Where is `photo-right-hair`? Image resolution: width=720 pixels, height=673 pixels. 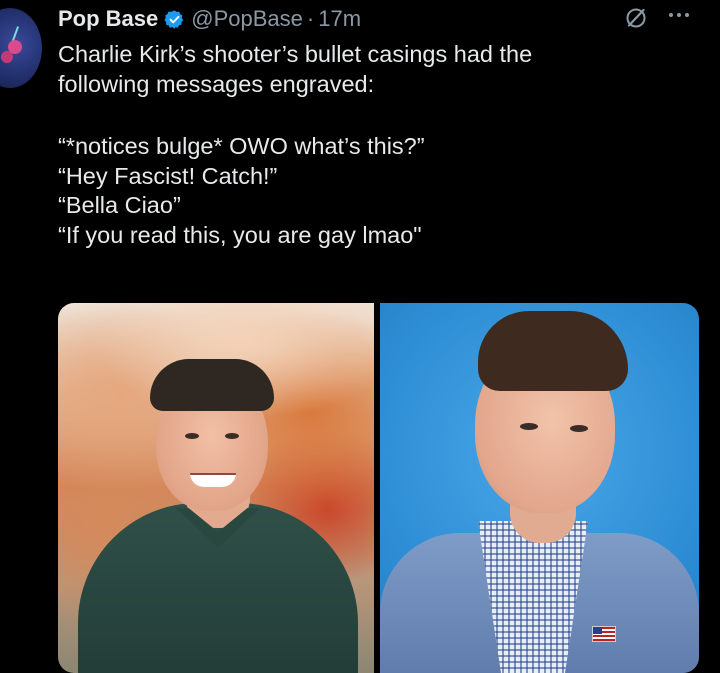 photo-right-hair is located at coordinates (553, 351).